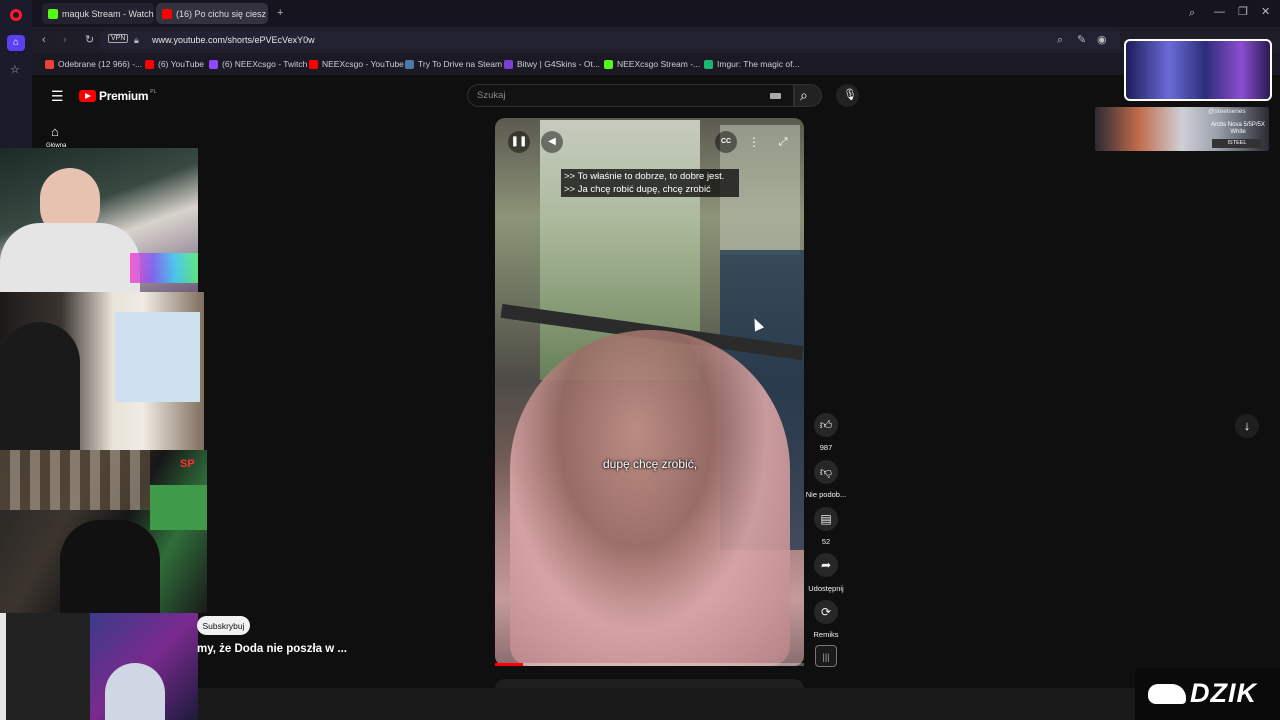 The image size is (1280, 720). I want to click on like-button: 👍︎, so click(826, 425).